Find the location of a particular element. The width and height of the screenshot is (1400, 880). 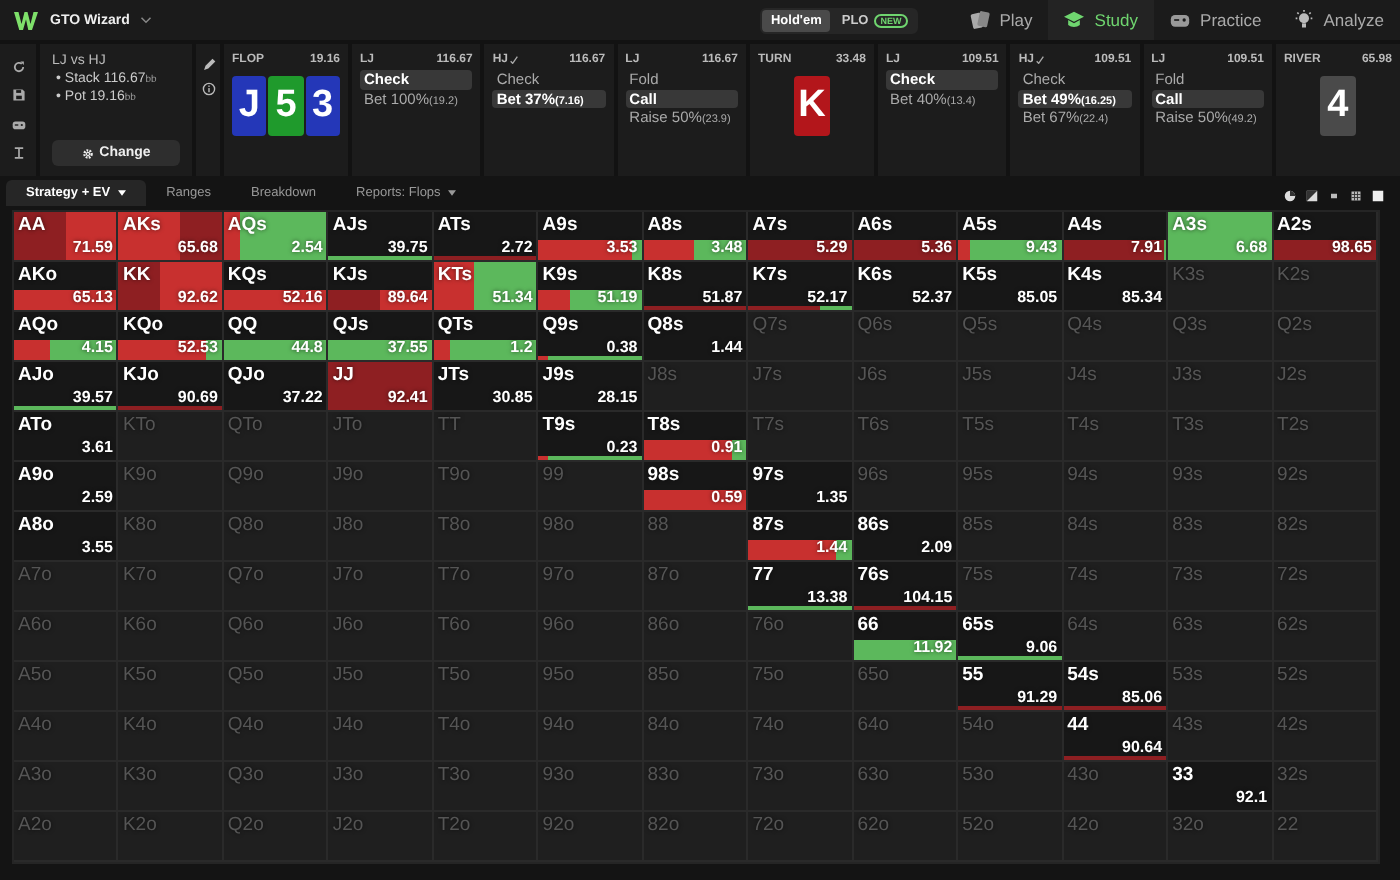

contrast-icon is located at coordinates (1312, 196).